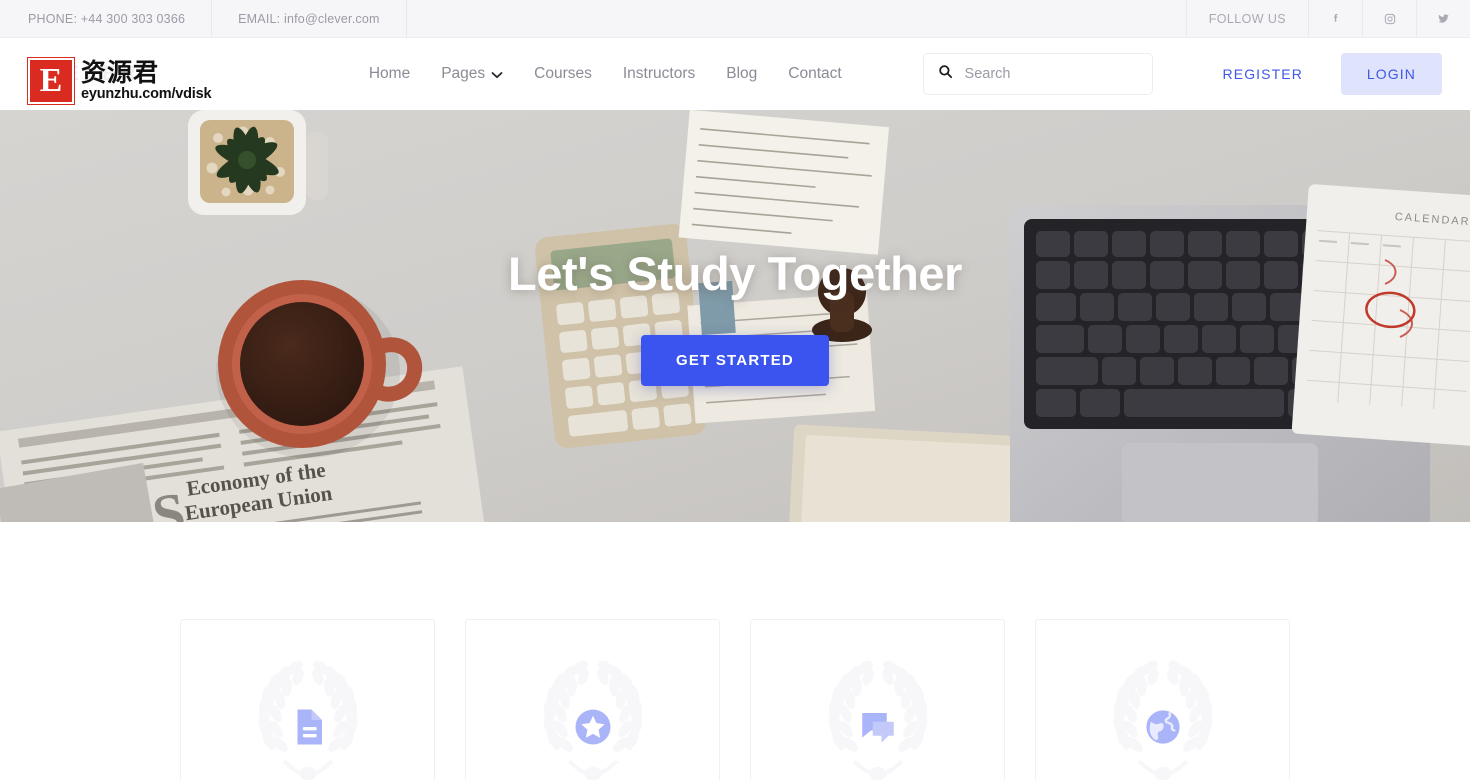 The width and height of the screenshot is (1470, 780). Describe the element at coordinates (1182, 74) in the screenshot. I see `nav-actions: REGISTER LOGIN` at that location.